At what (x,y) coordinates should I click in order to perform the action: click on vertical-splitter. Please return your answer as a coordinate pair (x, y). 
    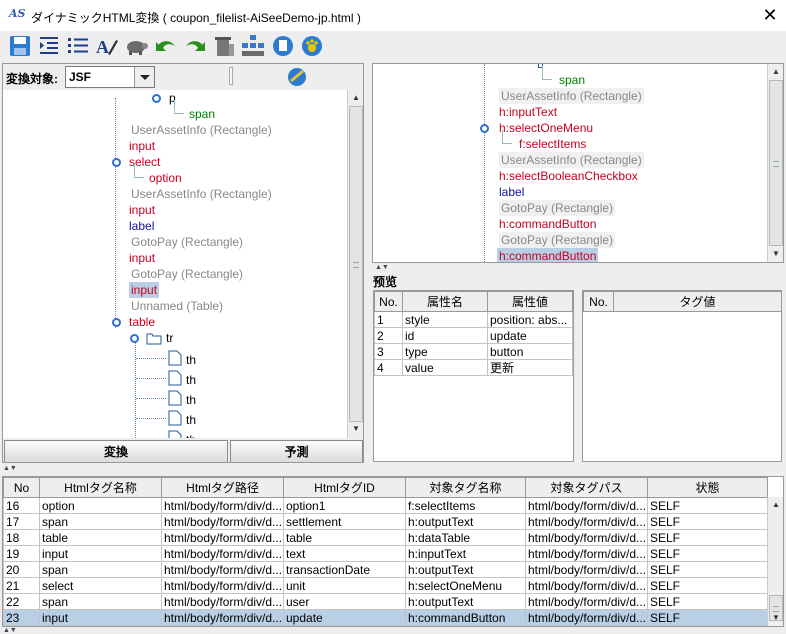
    Looking at the image, I should click on (368, 263).